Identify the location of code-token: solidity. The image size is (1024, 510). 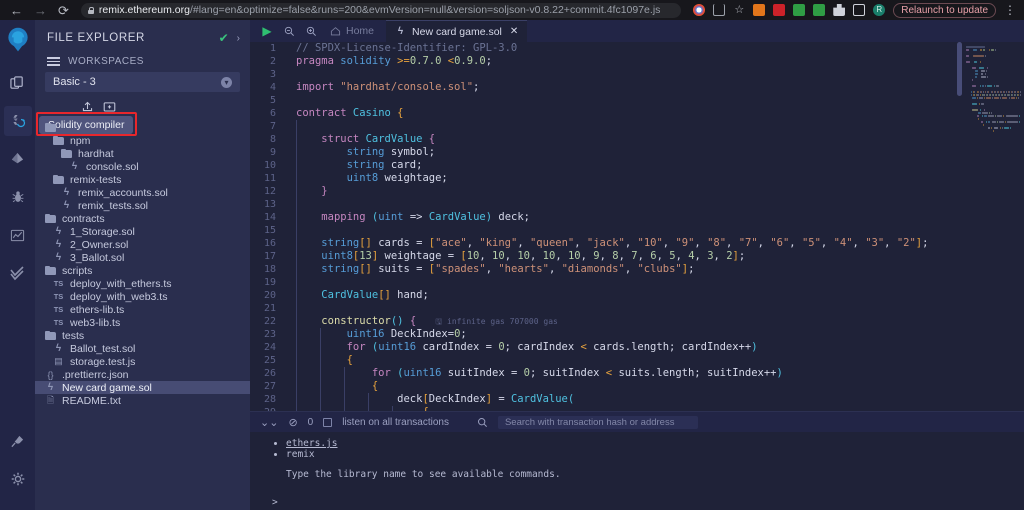
(365, 61).